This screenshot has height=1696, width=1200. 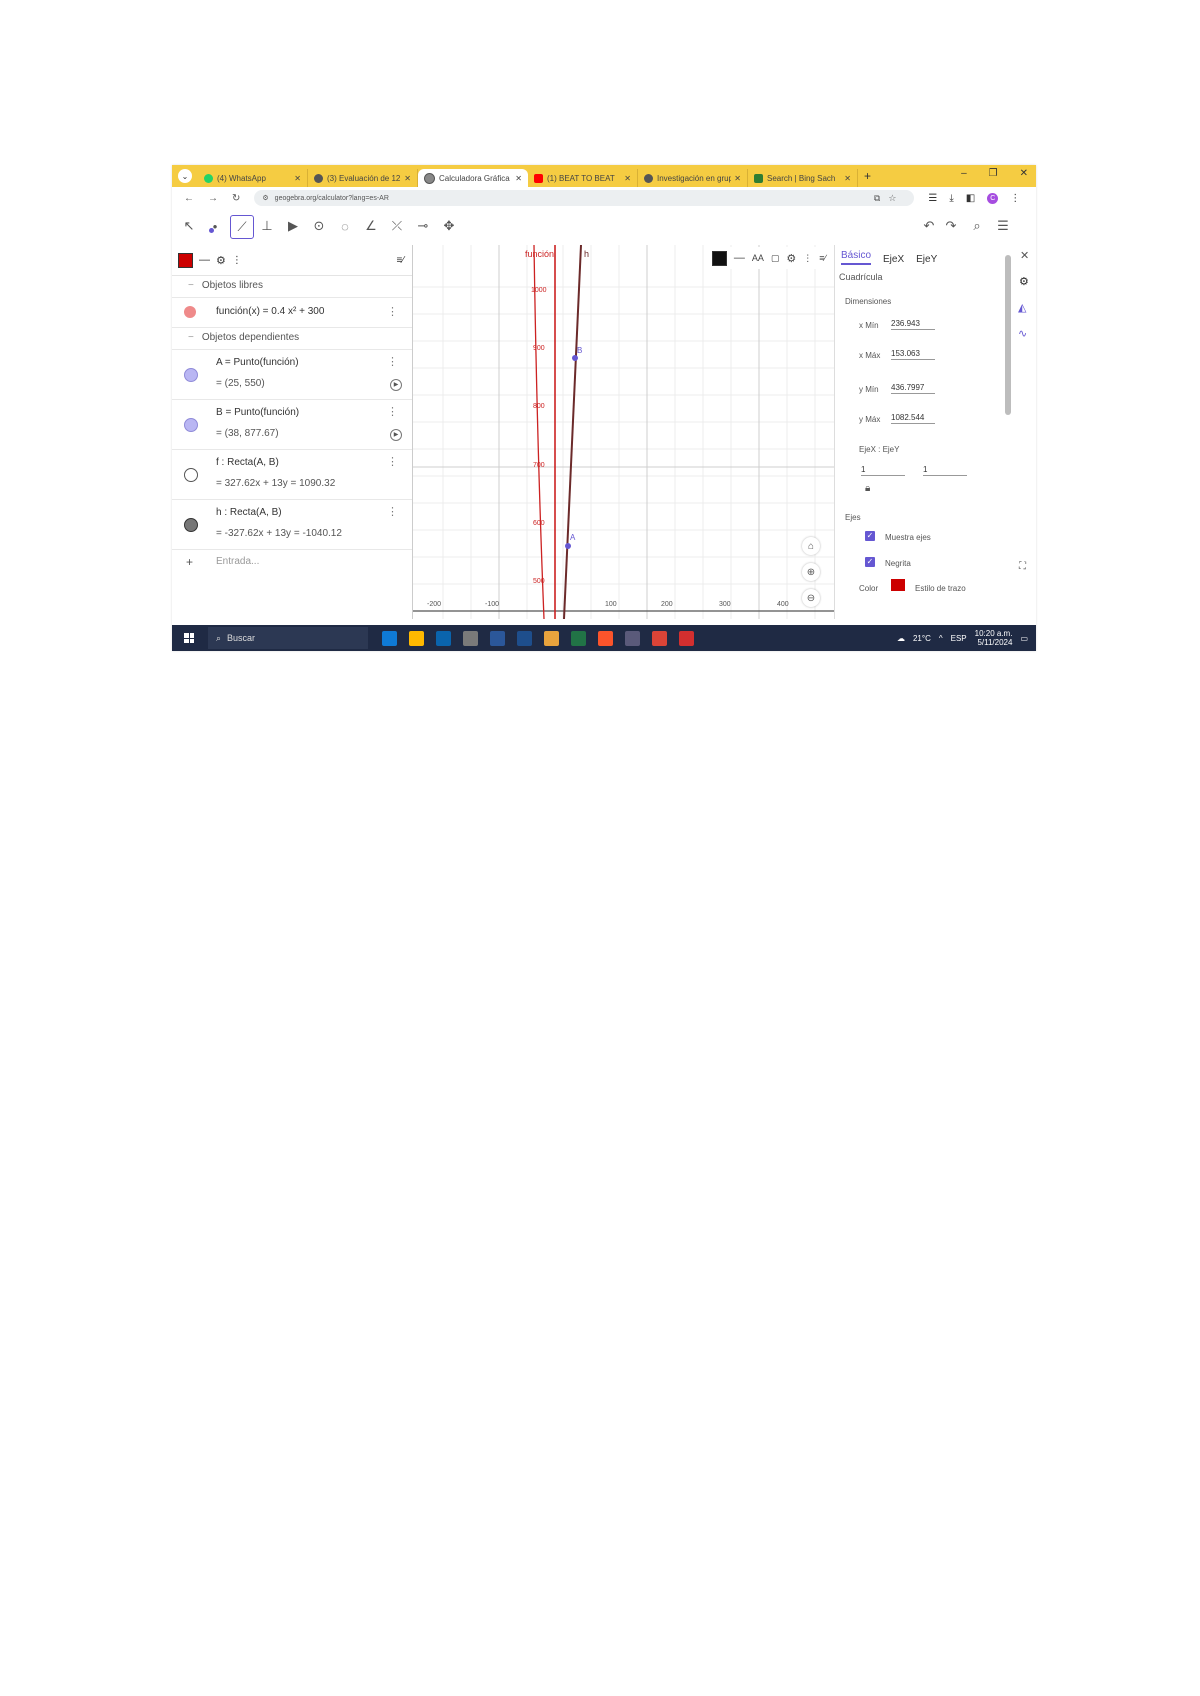 What do you see at coordinates (292, 374) in the screenshot?
I see `list-item: A = Punto(función) = (25, 550) ⋮ ▶` at bounding box center [292, 374].